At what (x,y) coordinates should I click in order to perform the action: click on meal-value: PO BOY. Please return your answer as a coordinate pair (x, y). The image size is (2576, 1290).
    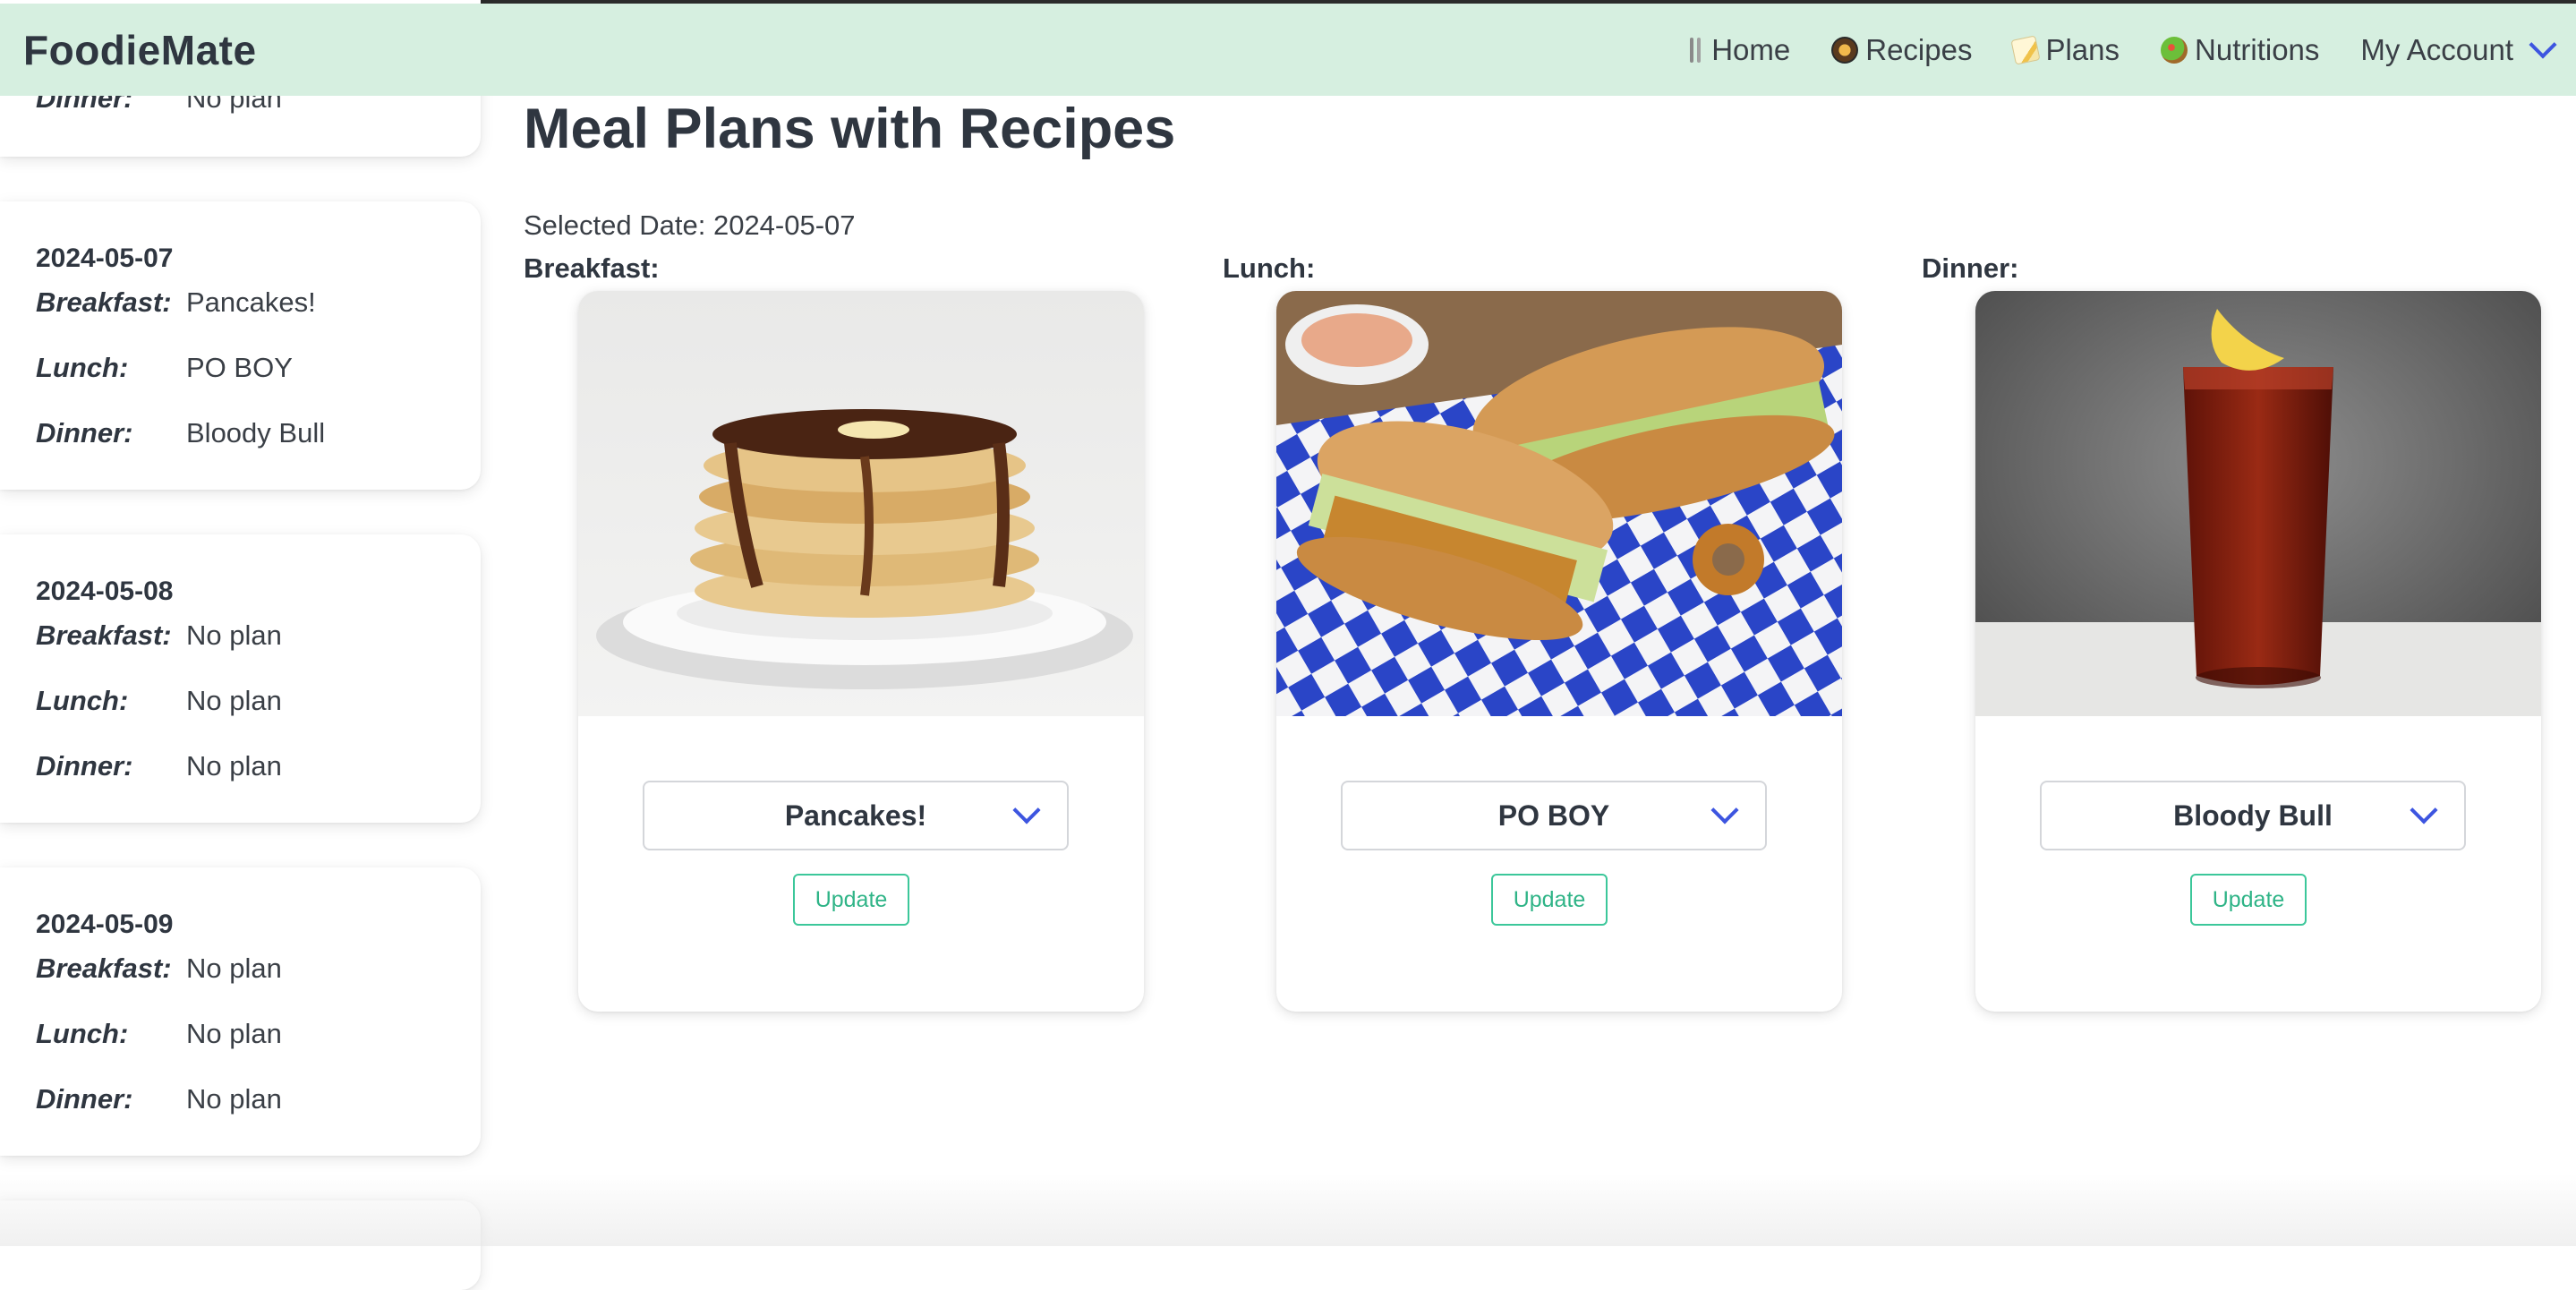
    Looking at the image, I should click on (239, 368).